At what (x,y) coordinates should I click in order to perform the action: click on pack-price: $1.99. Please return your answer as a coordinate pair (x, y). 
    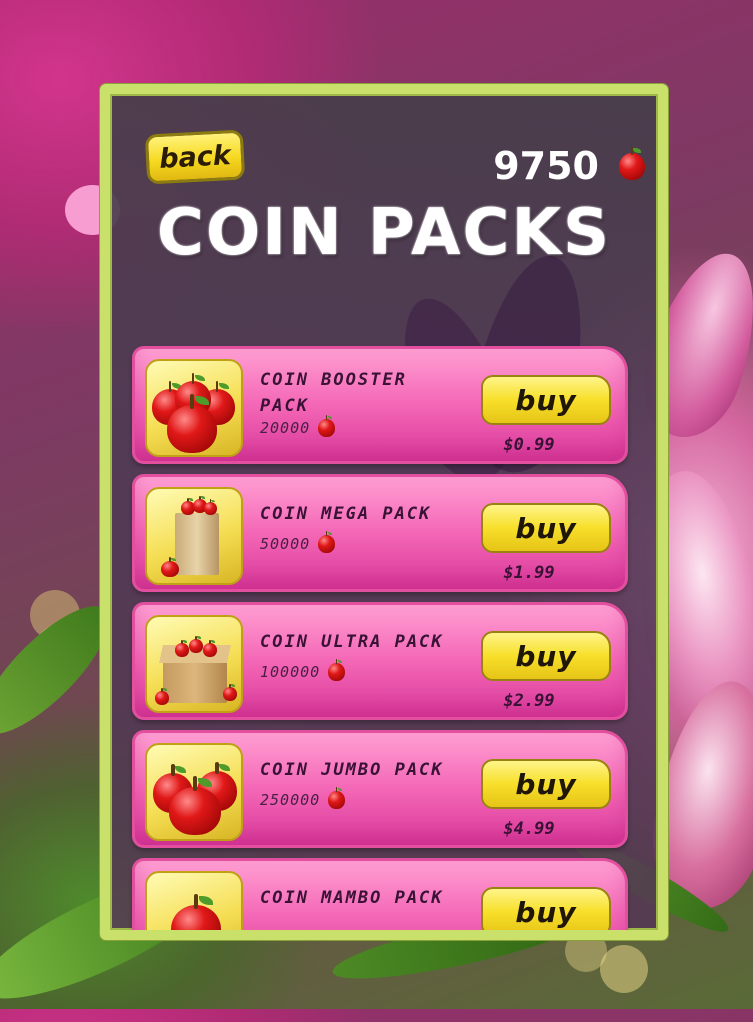
    Looking at the image, I should click on (529, 573).